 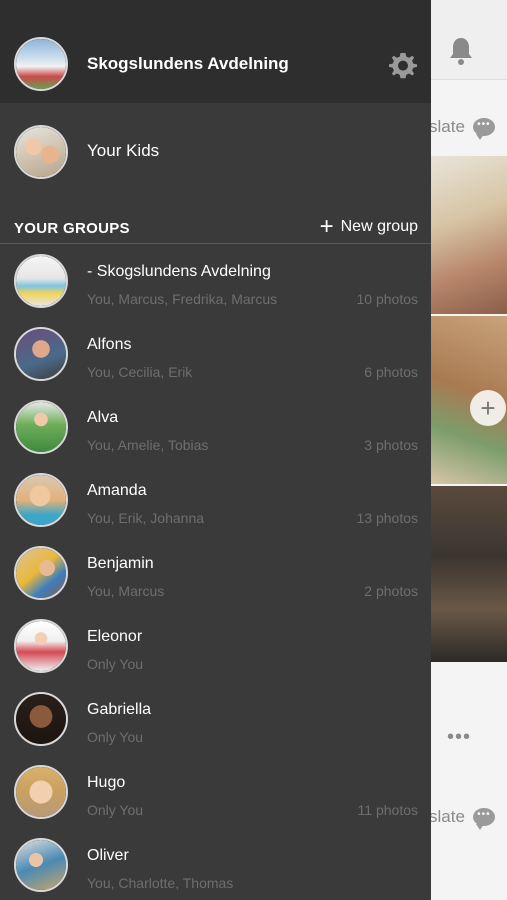 I want to click on school-avatar, so click(x=41, y=64).